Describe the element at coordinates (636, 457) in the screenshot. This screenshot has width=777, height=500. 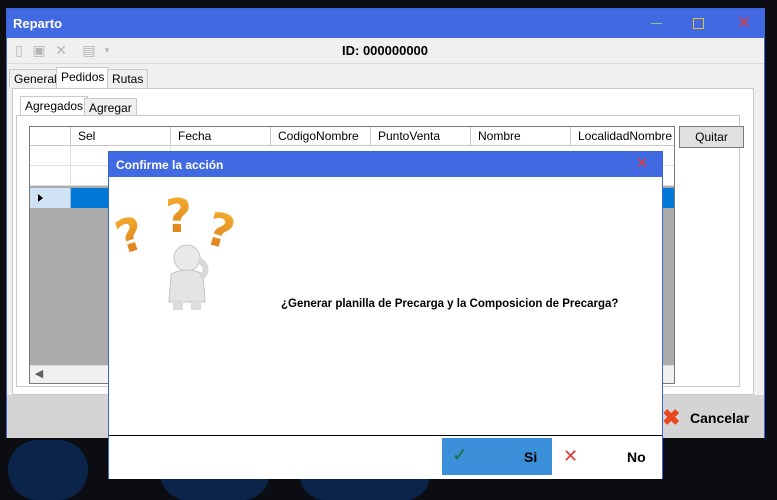
I see `no-label: No` at that location.